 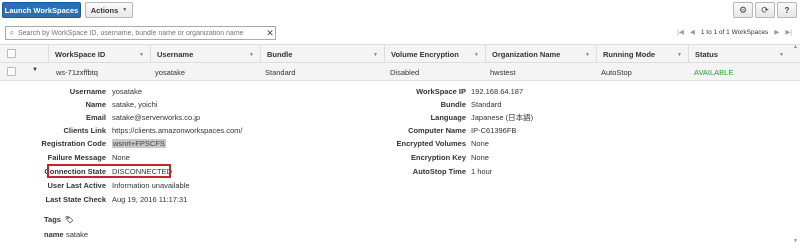 What do you see at coordinates (127, 91) in the screenshot?
I see `detail-value-username: yosatake` at bounding box center [127, 91].